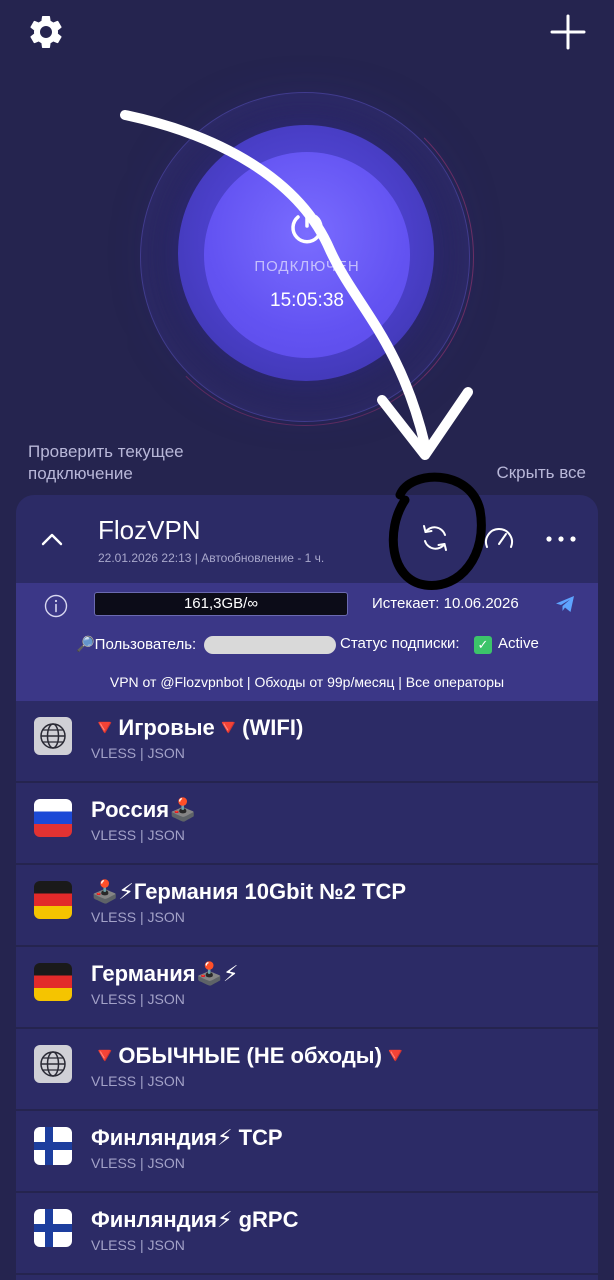  What do you see at coordinates (250, 1055) in the screenshot?
I see `server-name: 🔻ОБЫЧНЫЕ (НЕ обходы)🔻` at bounding box center [250, 1055].